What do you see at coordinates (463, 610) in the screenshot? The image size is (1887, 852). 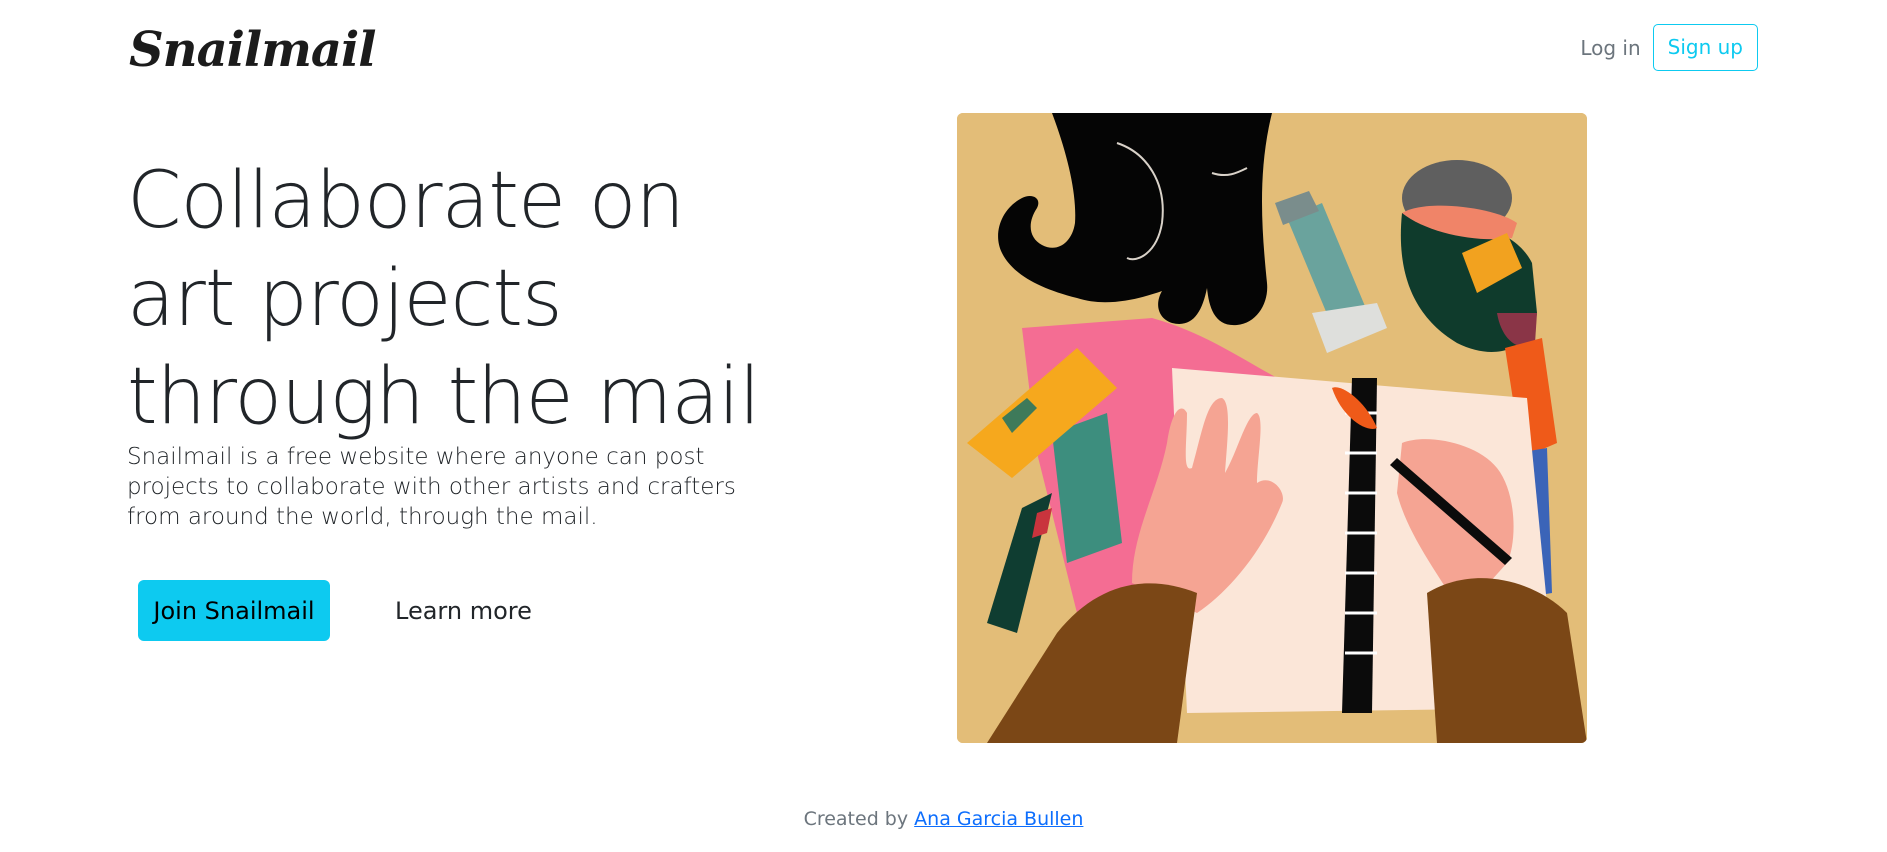 I see `learn-more-button: Learn more` at bounding box center [463, 610].